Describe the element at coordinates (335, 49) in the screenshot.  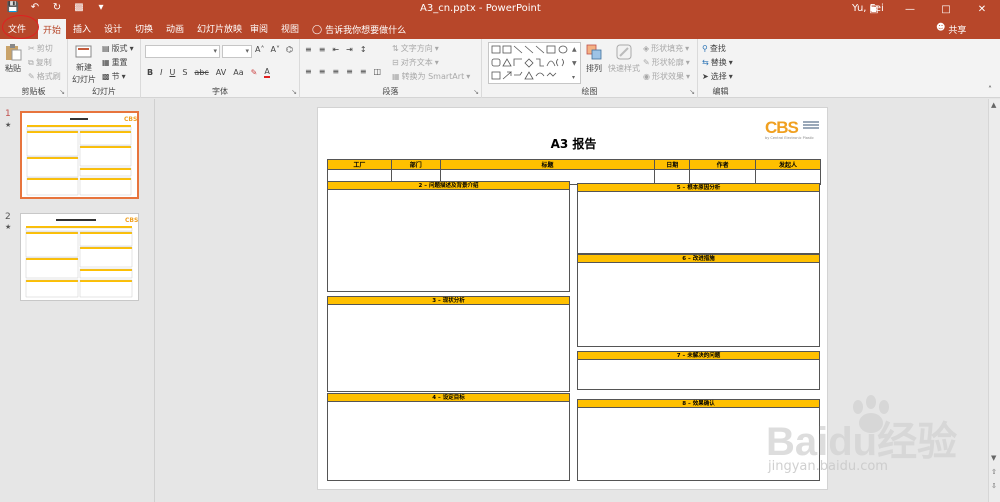
I see `decrease-indent-icon: ⇤` at that location.